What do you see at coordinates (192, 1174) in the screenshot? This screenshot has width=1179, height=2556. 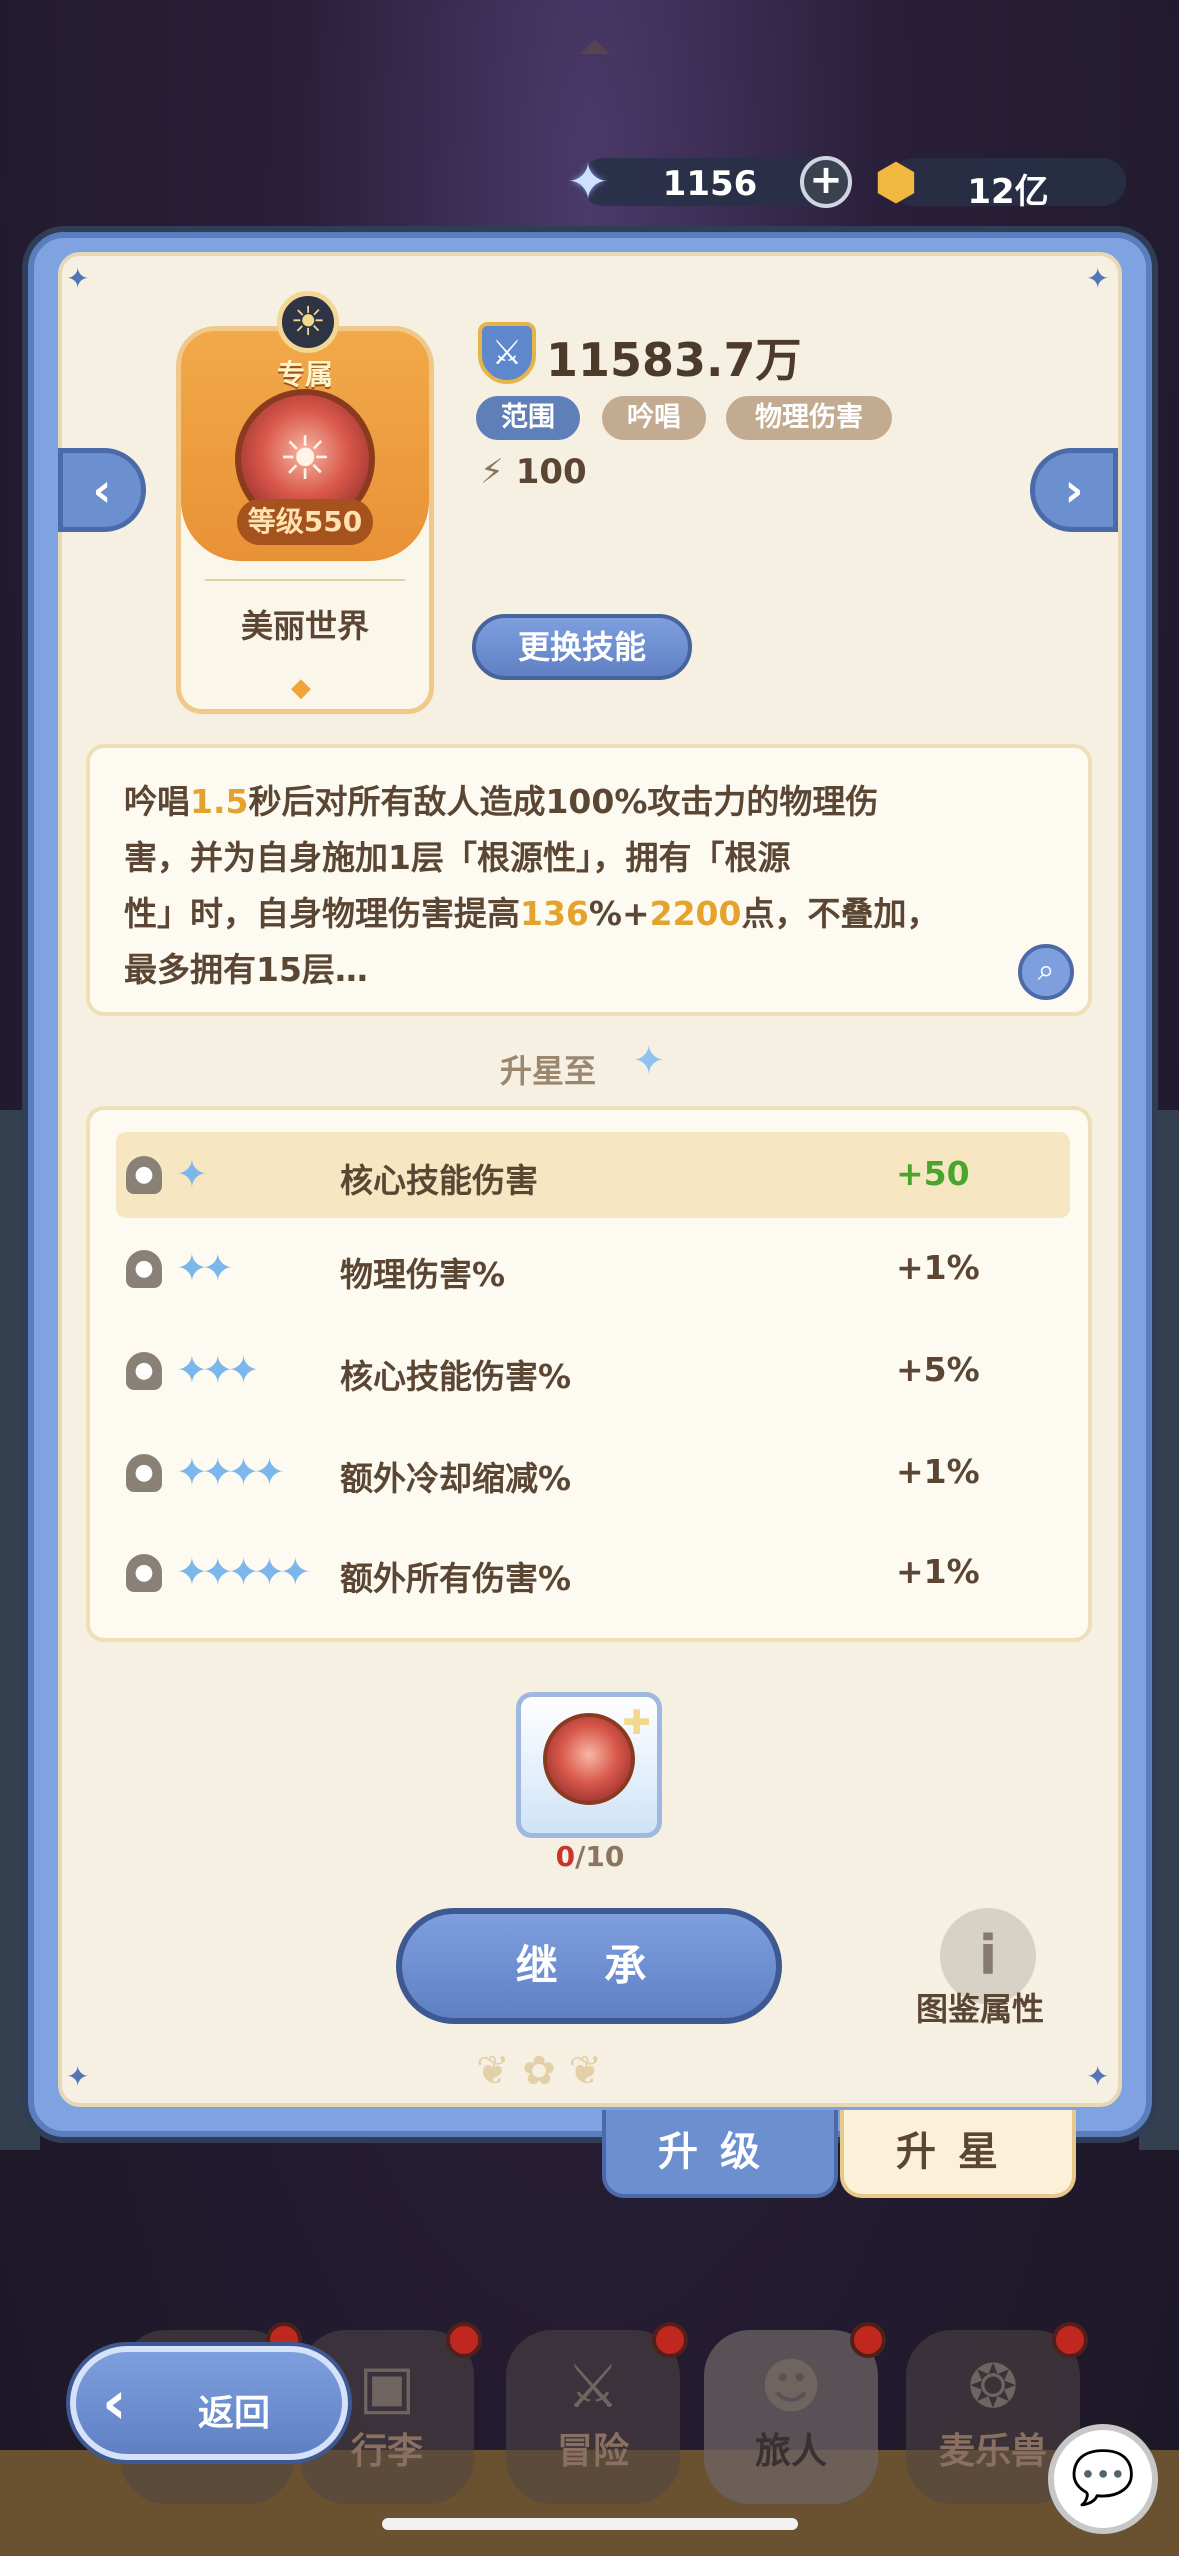 I see `star-level-icons: ✦` at bounding box center [192, 1174].